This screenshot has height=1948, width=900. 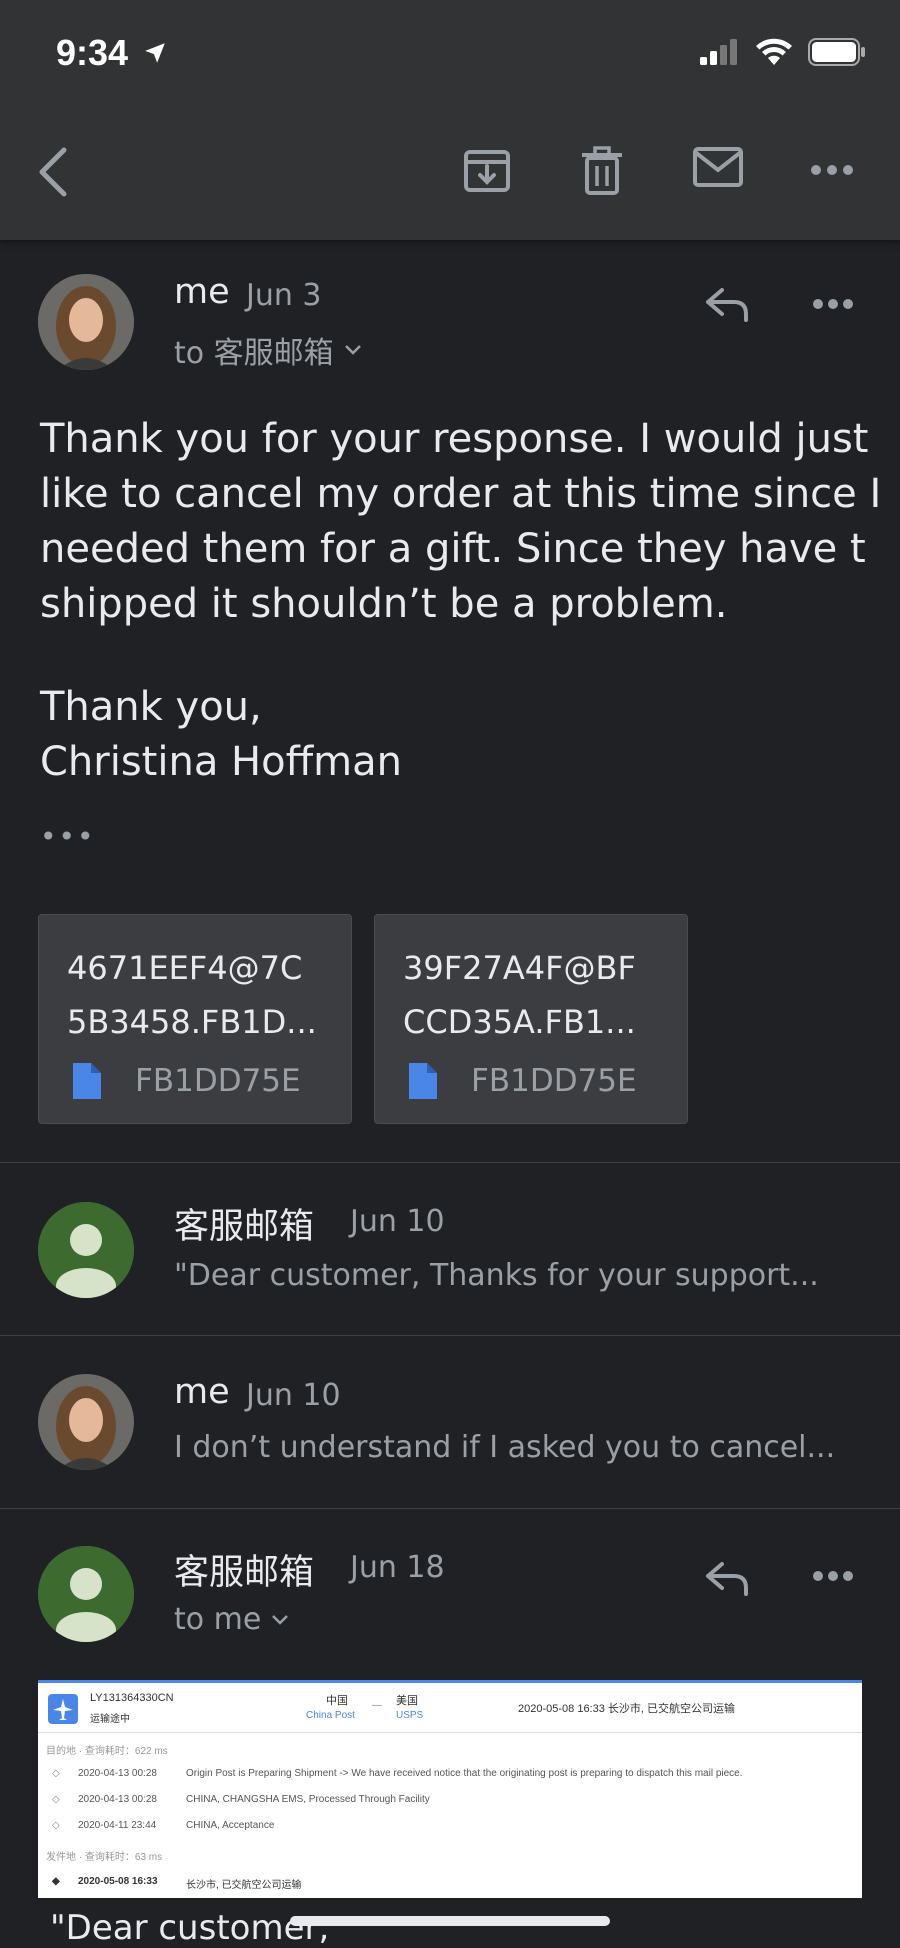 I want to click on preview-divider, so click(x=450, y=1732).